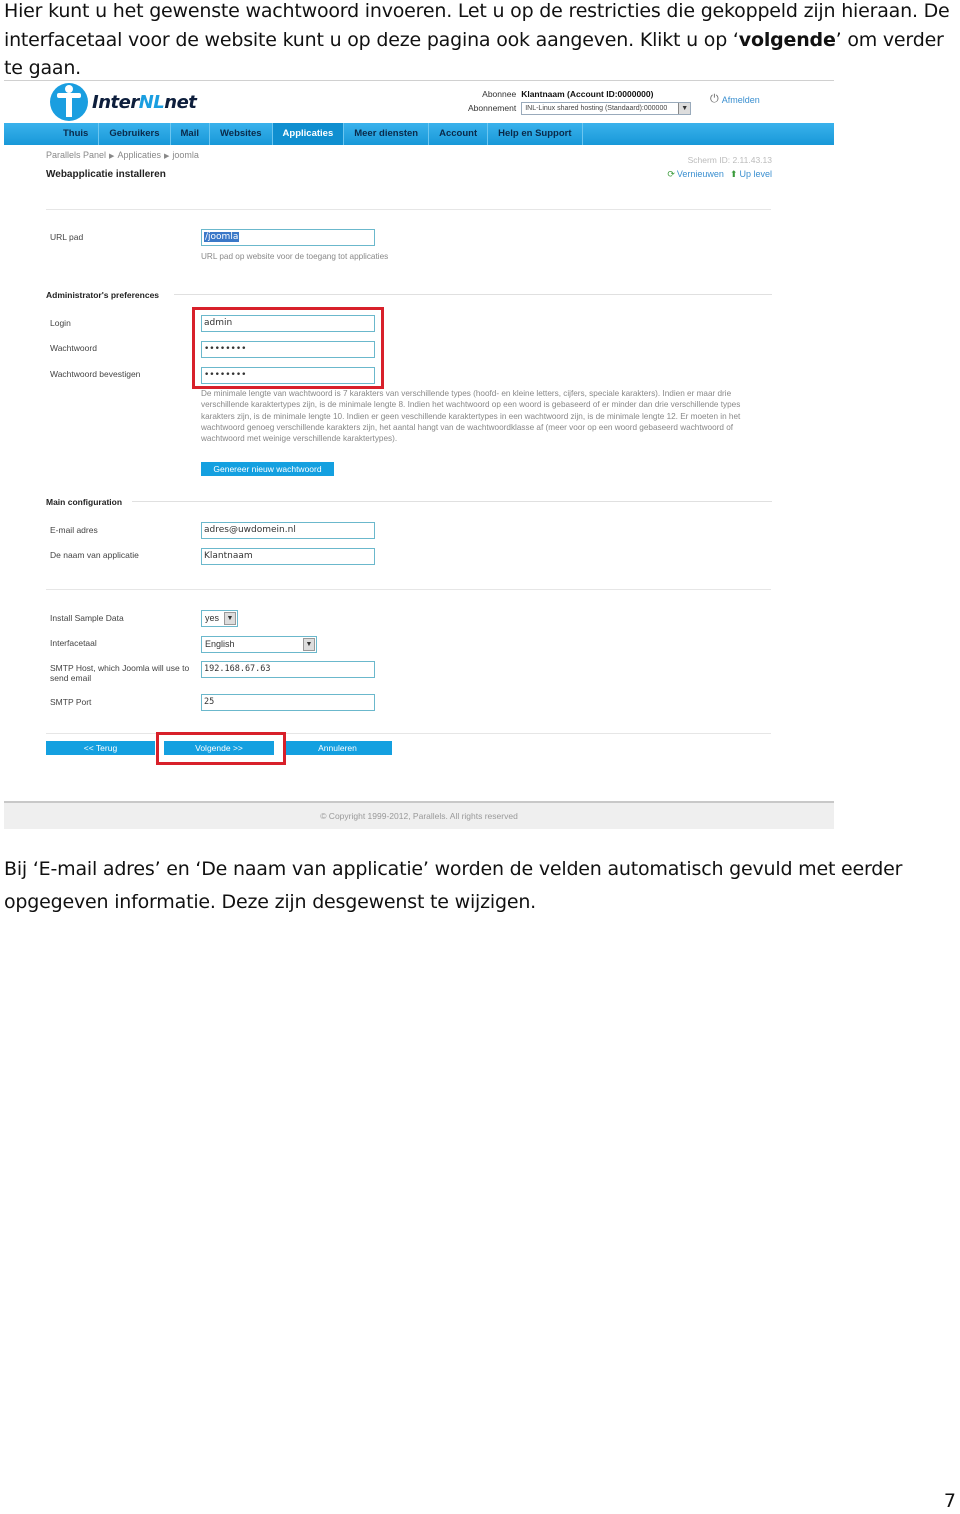  Describe the element at coordinates (144, 102) in the screenshot. I see `logo-text: InterNLnet` at that location.